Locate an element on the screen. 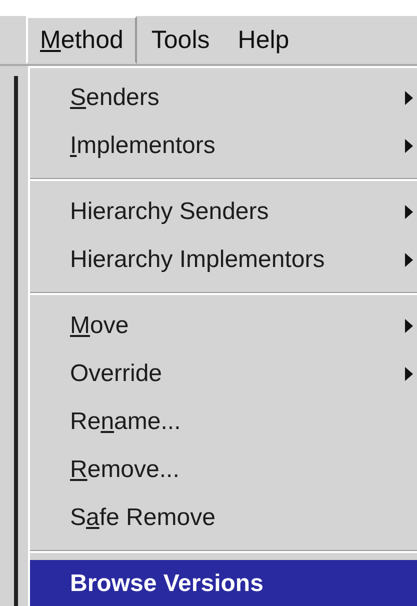  menu-item: Override is located at coordinates (223, 374).